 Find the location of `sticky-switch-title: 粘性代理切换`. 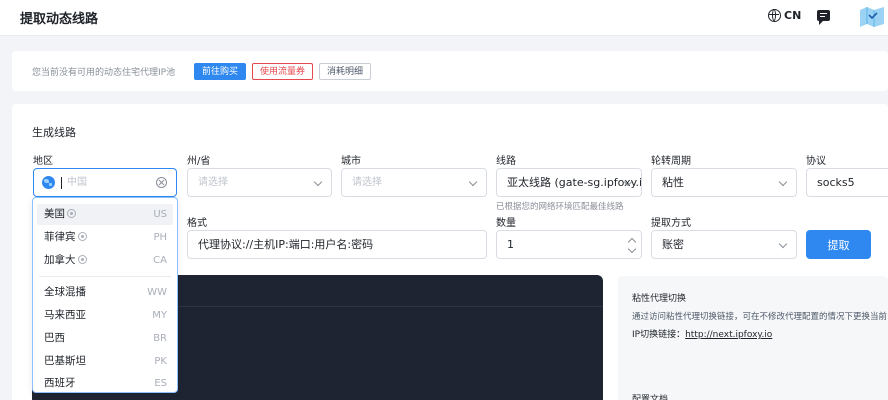

sticky-switch-title: 粘性代理切换 is located at coordinates (659, 299).